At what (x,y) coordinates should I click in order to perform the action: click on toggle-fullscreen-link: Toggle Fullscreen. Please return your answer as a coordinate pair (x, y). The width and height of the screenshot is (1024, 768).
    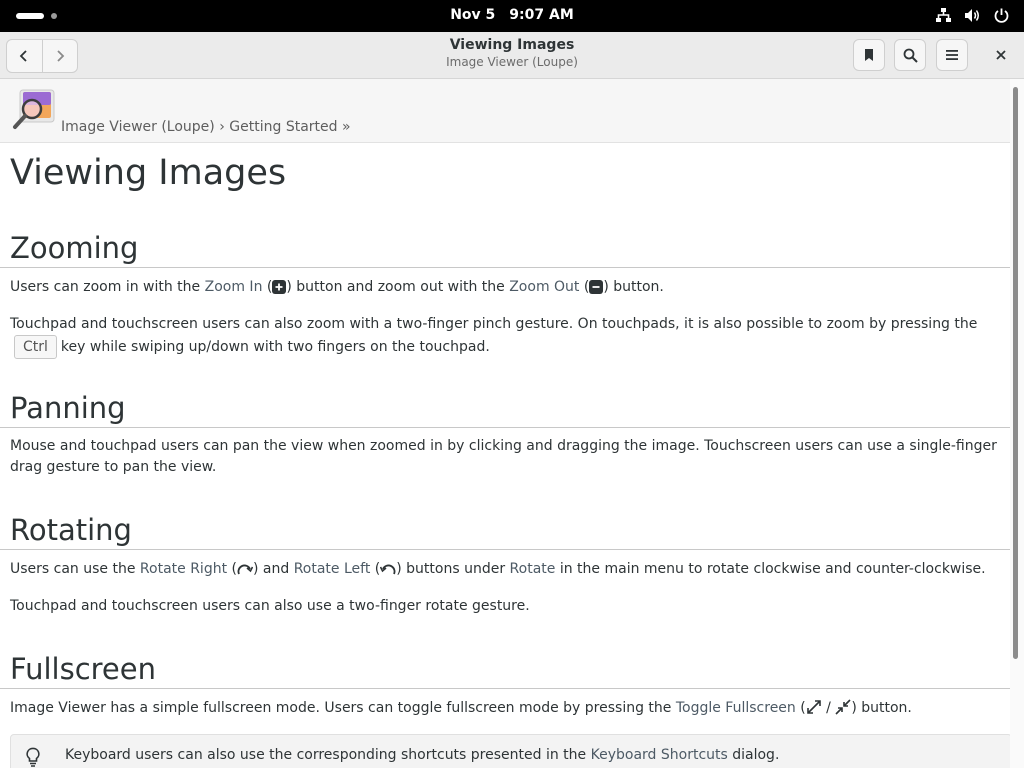
    Looking at the image, I should click on (736, 708).